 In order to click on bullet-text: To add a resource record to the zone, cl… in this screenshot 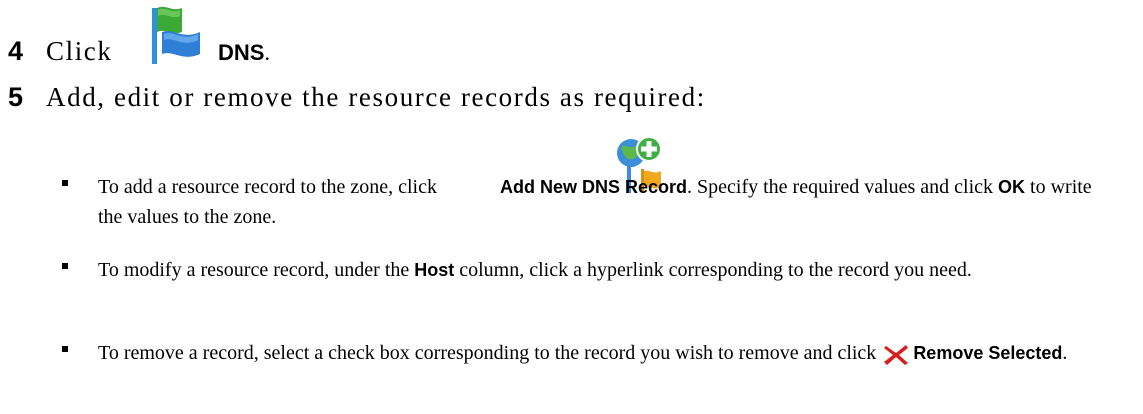, I will do `click(603, 202)`.